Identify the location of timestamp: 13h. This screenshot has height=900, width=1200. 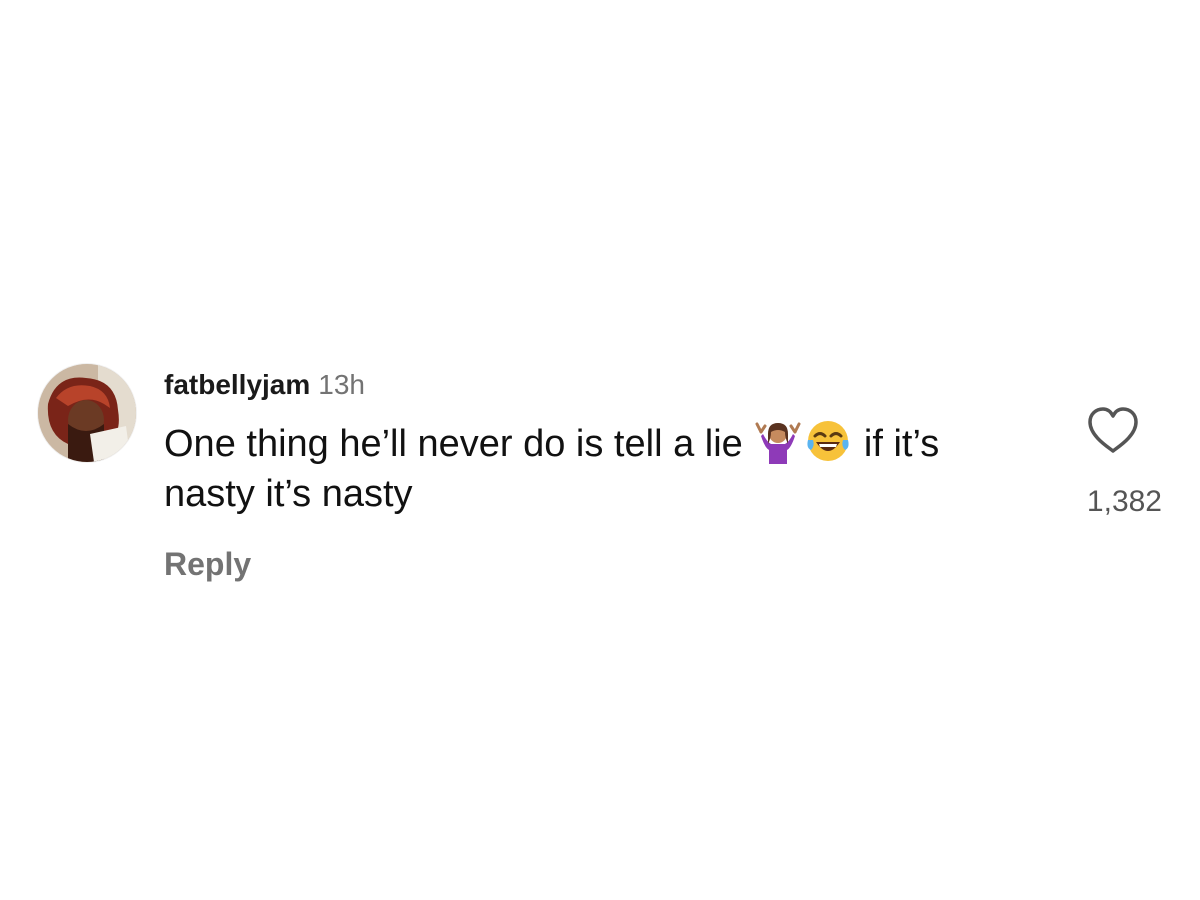
(341, 384).